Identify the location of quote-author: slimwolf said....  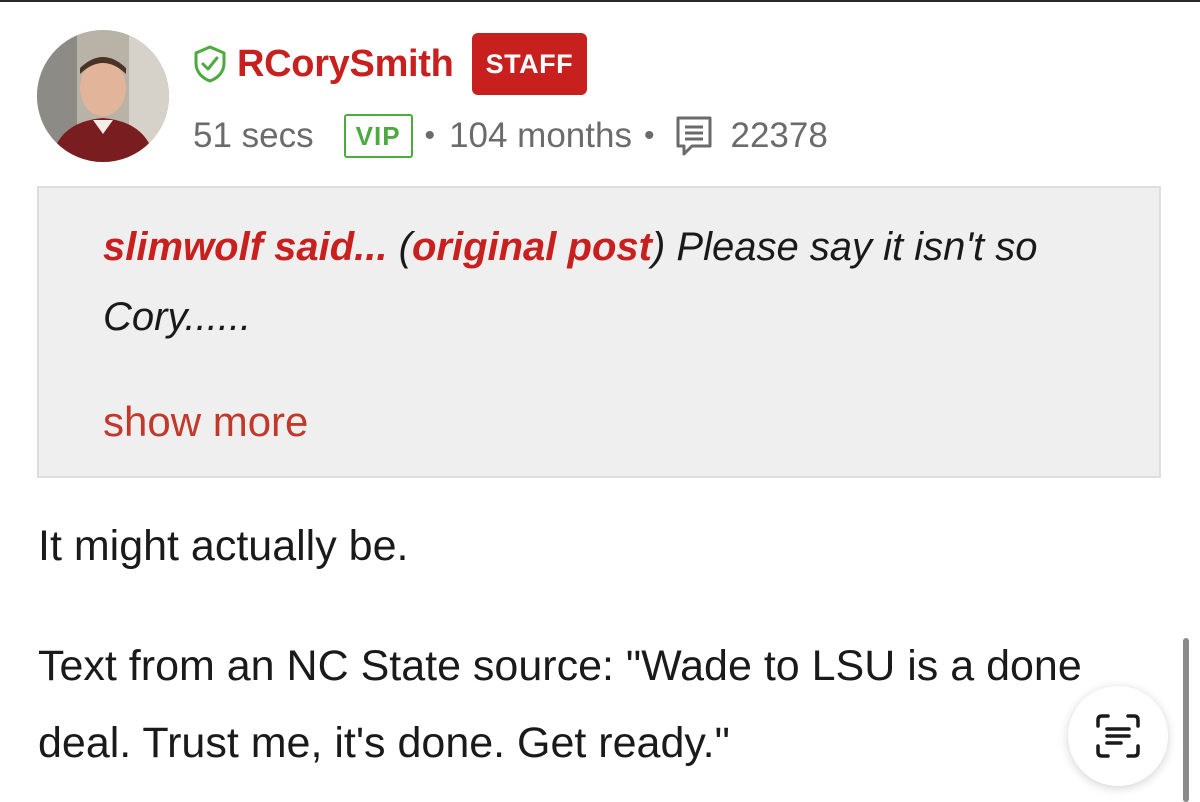
(245, 247).